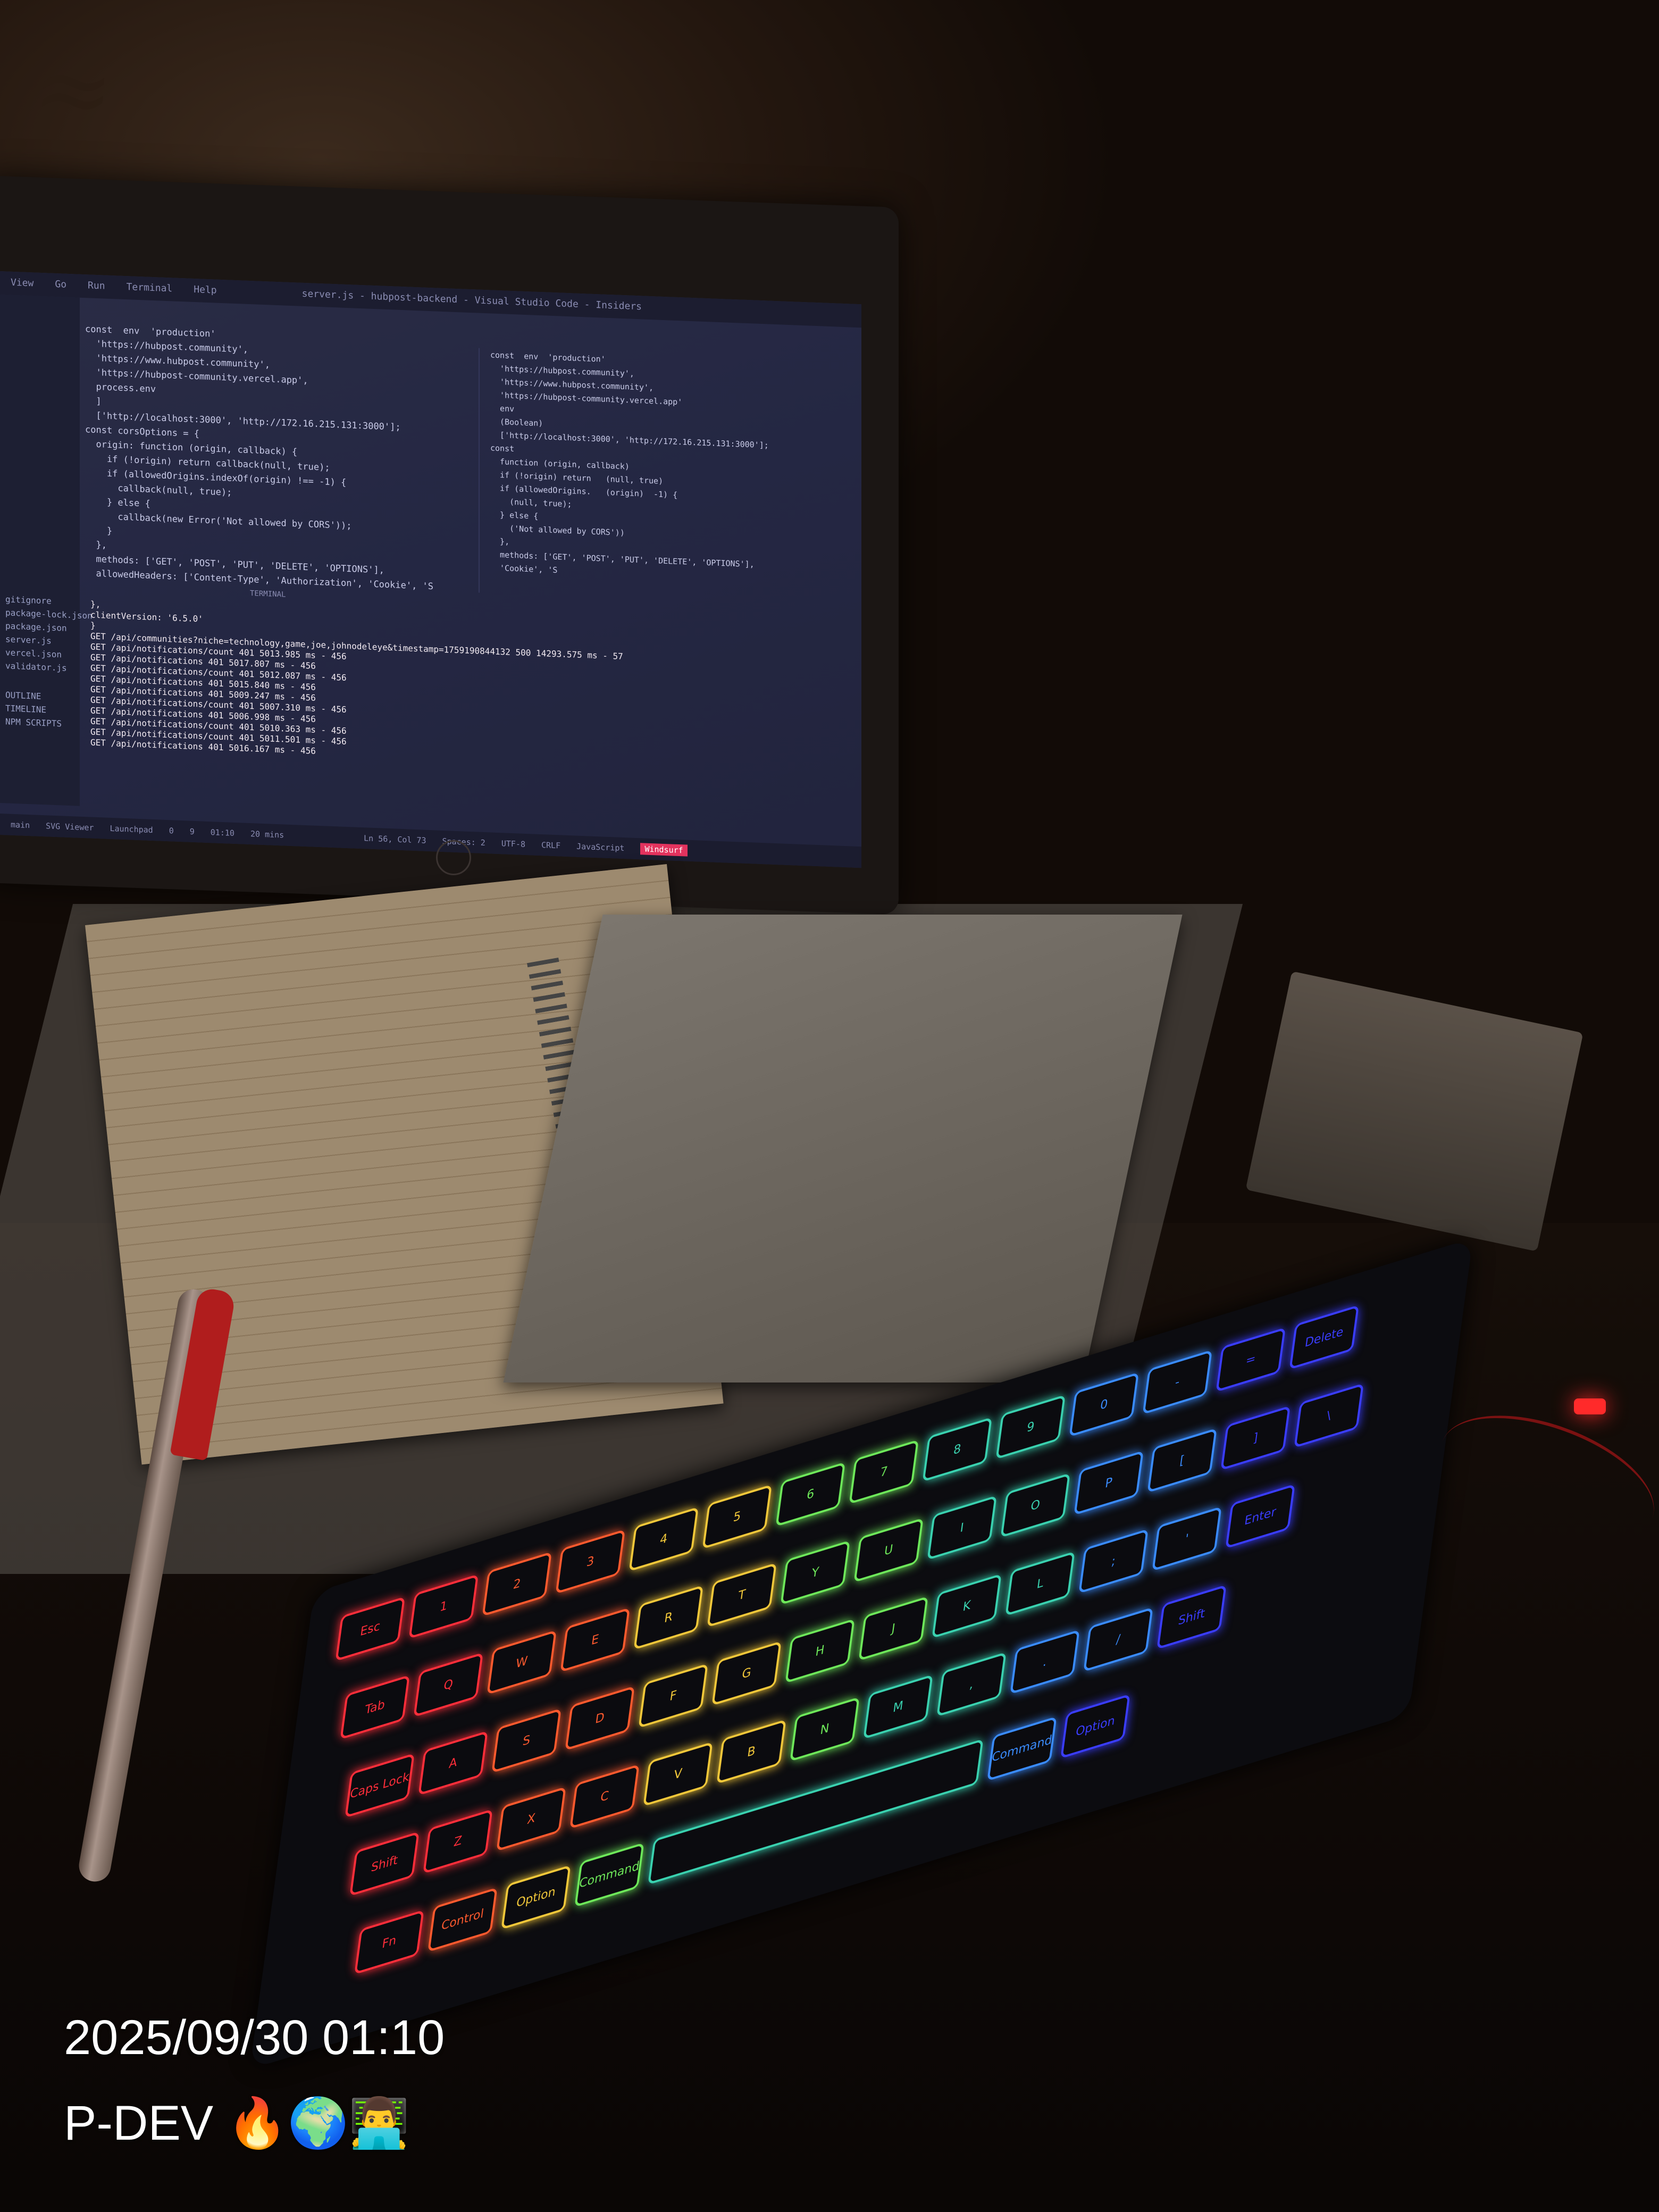 This screenshot has height=2212, width=1659. I want to click on menu-item: Run, so click(96, 286).